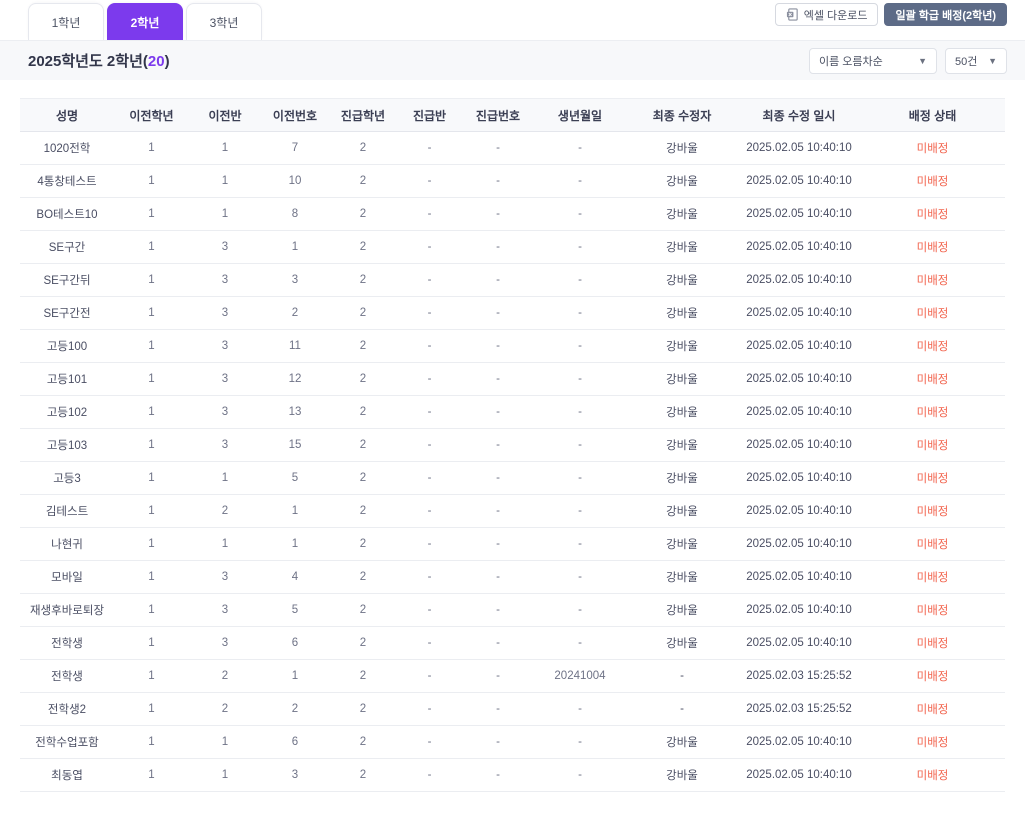 Image resolution: width=1025 pixels, height=813 pixels. What do you see at coordinates (512, 346) in the screenshot?
I see `table-row: 고등100 1 3 11 2- - - 강바울 2025.02.05 10:40:10 미배정` at bounding box center [512, 346].